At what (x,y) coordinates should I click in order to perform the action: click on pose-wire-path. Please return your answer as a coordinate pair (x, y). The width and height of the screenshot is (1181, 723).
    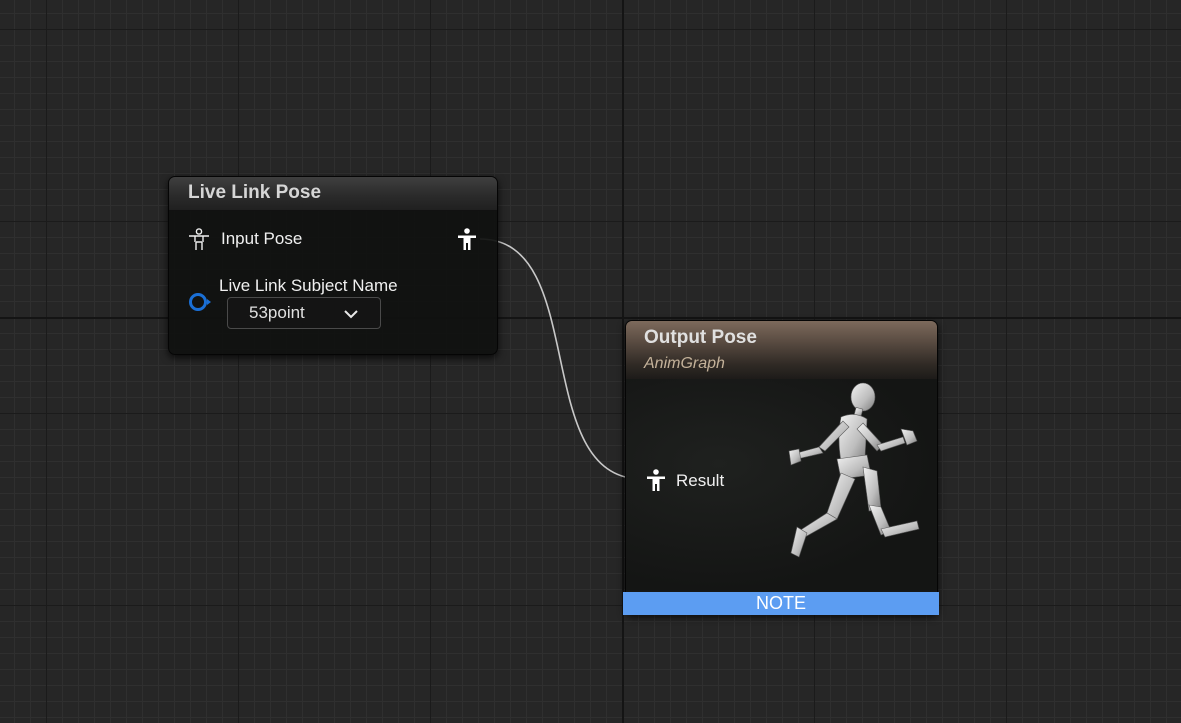
    Looking at the image, I should click on (561, 359).